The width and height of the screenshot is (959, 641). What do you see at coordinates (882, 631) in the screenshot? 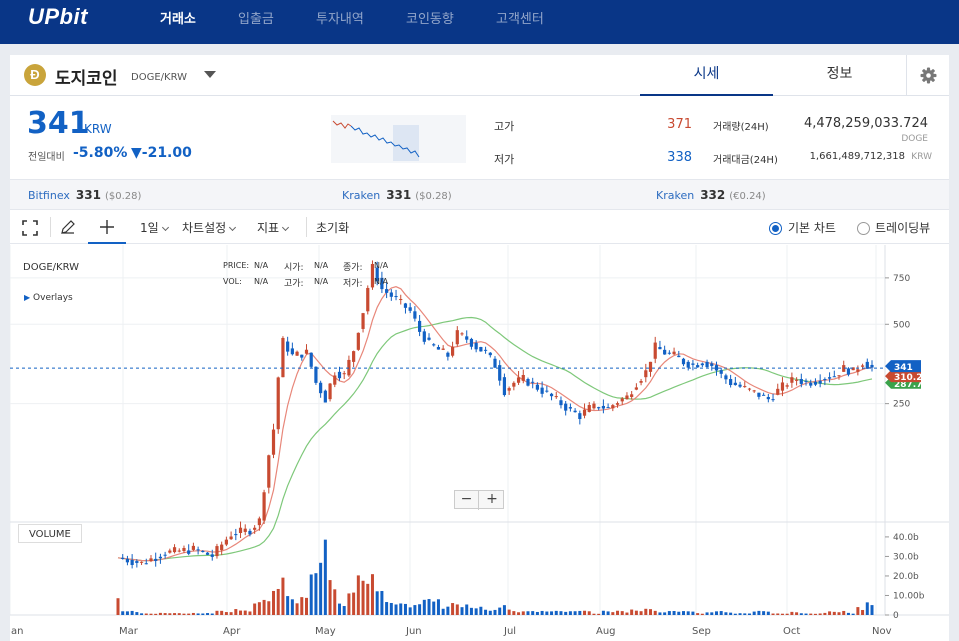
I see `x-tick-label: Nov` at bounding box center [882, 631].